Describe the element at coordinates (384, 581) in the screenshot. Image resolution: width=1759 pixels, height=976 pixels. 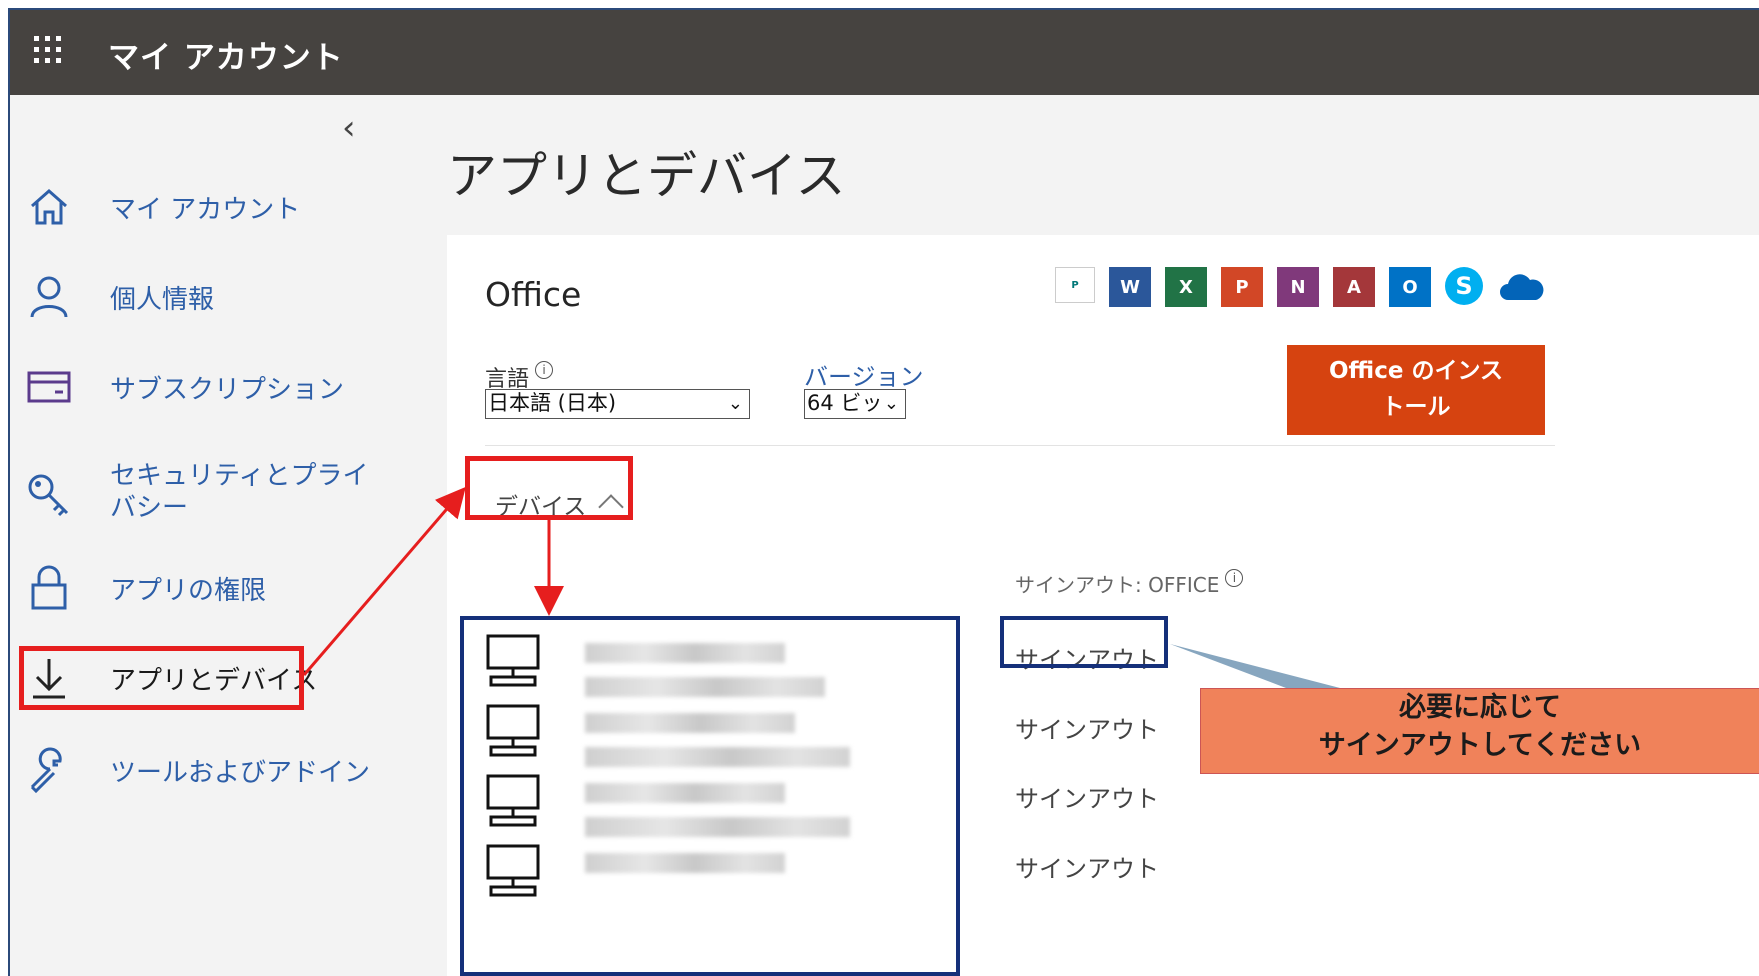
I see `arrow-to-devices` at that location.